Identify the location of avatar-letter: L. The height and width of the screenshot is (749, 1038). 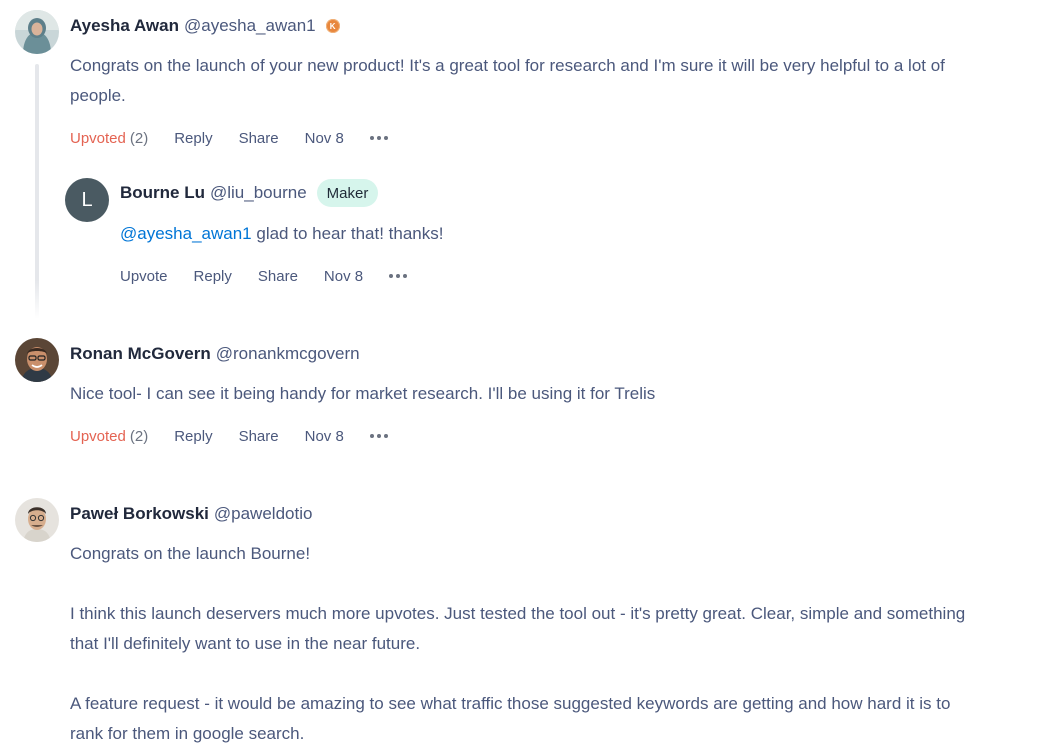
(87, 199).